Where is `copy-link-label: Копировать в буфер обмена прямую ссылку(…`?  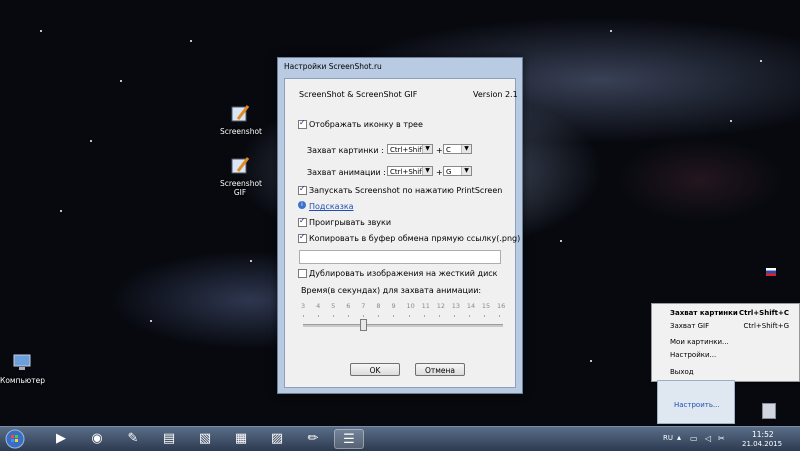
copy-link-label: Копировать в буфер обмена прямую ссылку(… is located at coordinates (415, 238).